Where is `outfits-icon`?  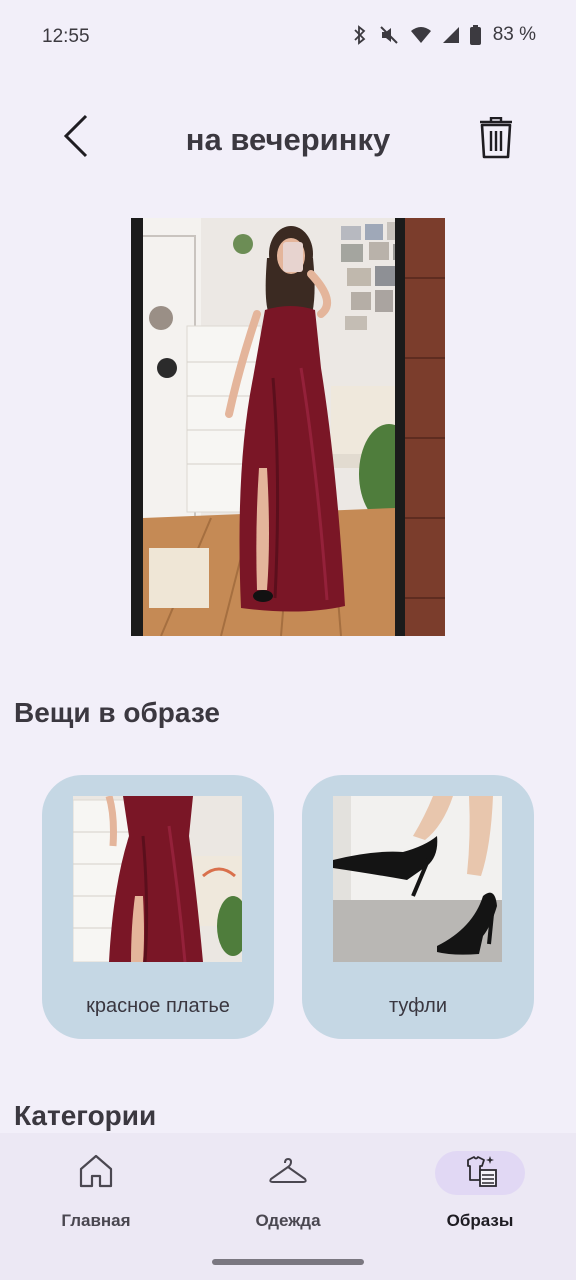
outfits-icon is located at coordinates (480, 1173).